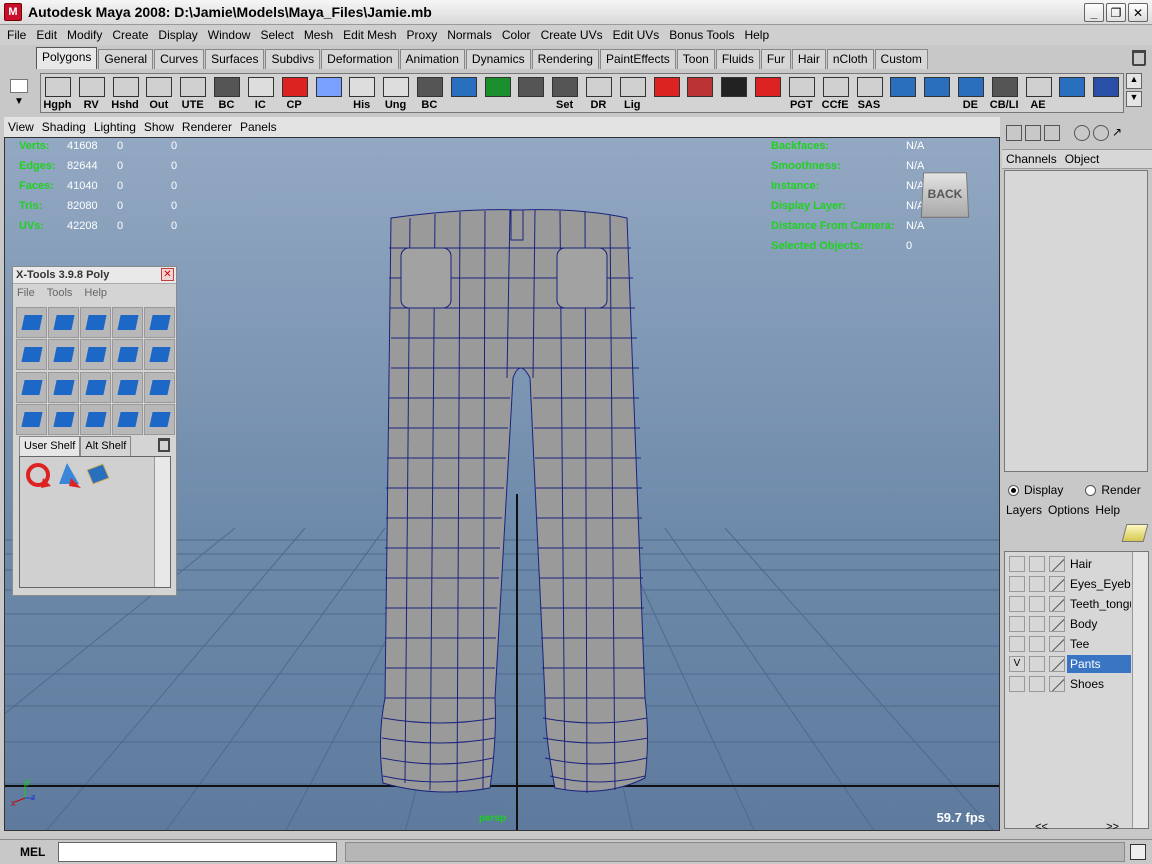 The width and height of the screenshot is (1152, 864). Describe the element at coordinates (945, 195) in the screenshot. I see `view-cube: BACK` at that location.